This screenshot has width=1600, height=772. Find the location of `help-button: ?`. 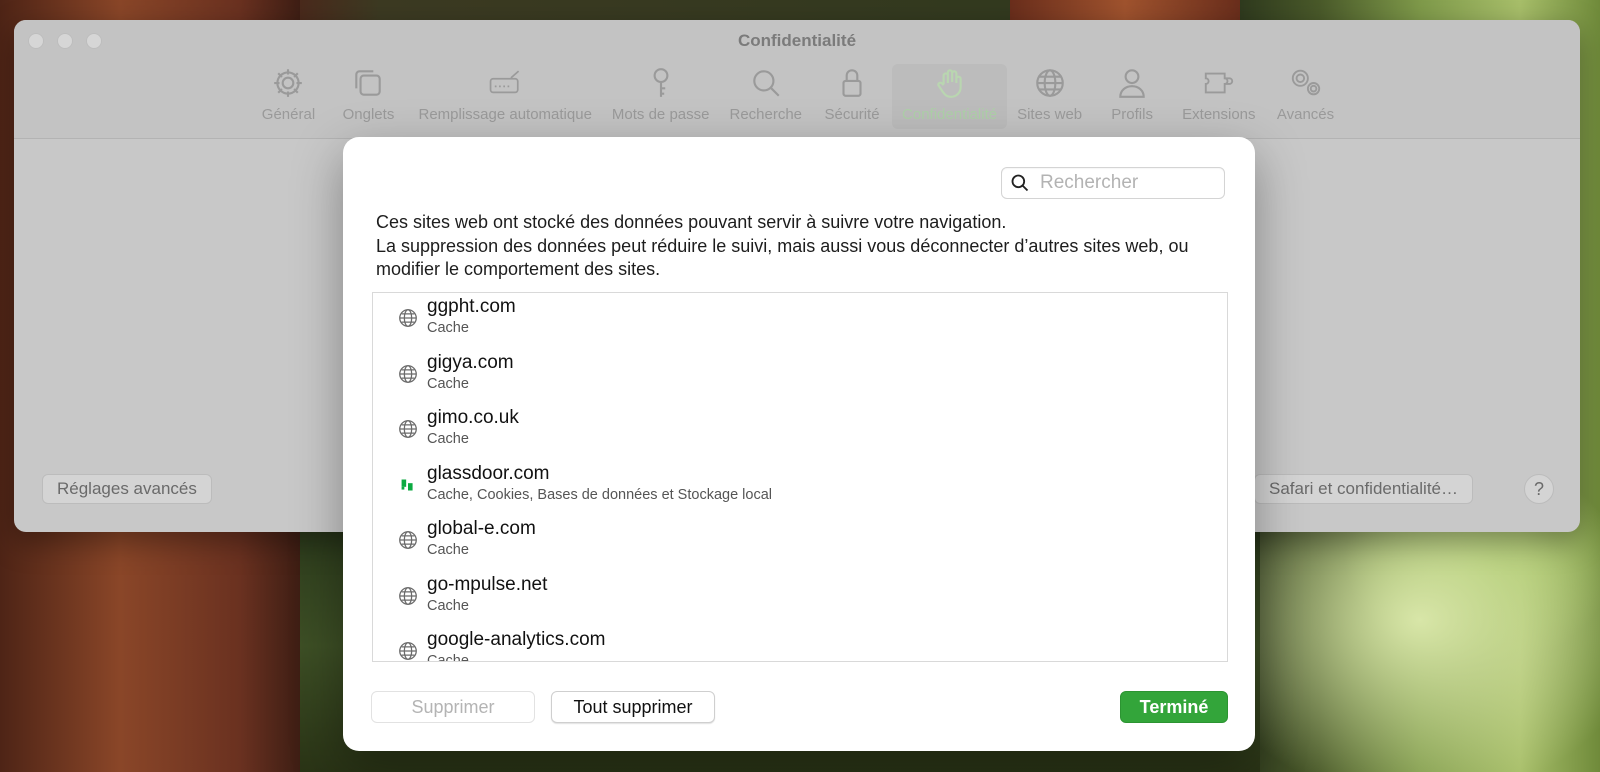

help-button: ? is located at coordinates (1539, 489).